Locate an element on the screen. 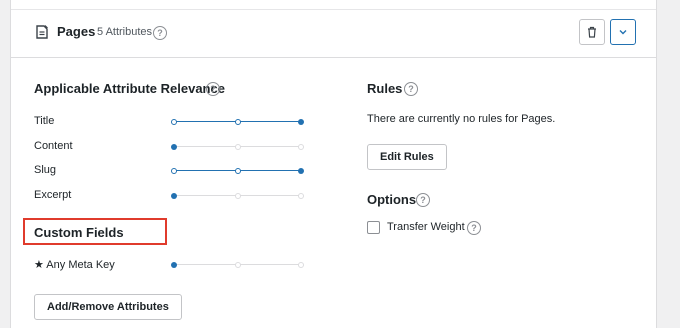  rules-help-icon: ? is located at coordinates (411, 89).